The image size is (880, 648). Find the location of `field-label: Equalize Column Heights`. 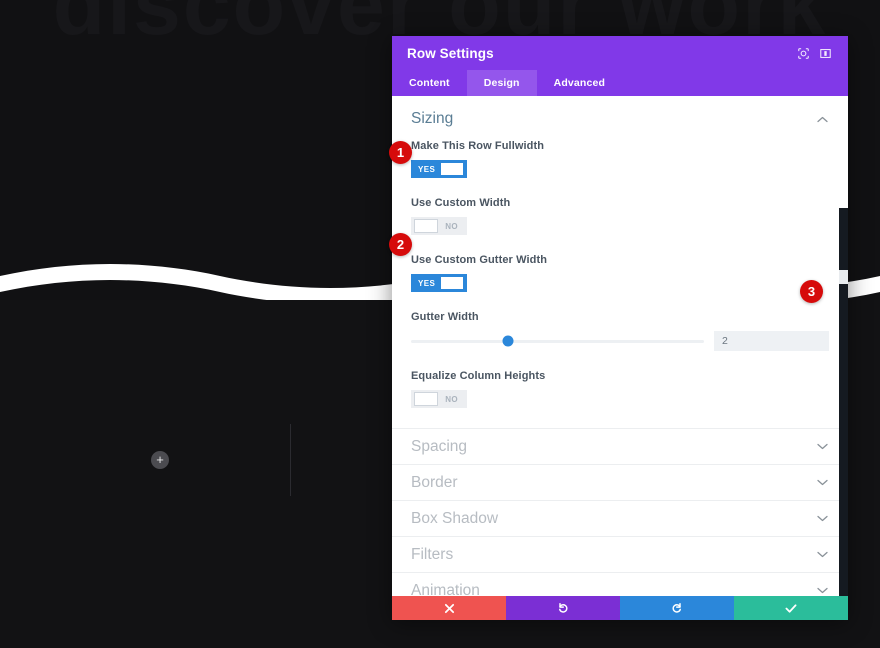

field-label: Equalize Column Heights is located at coordinates (478, 376).